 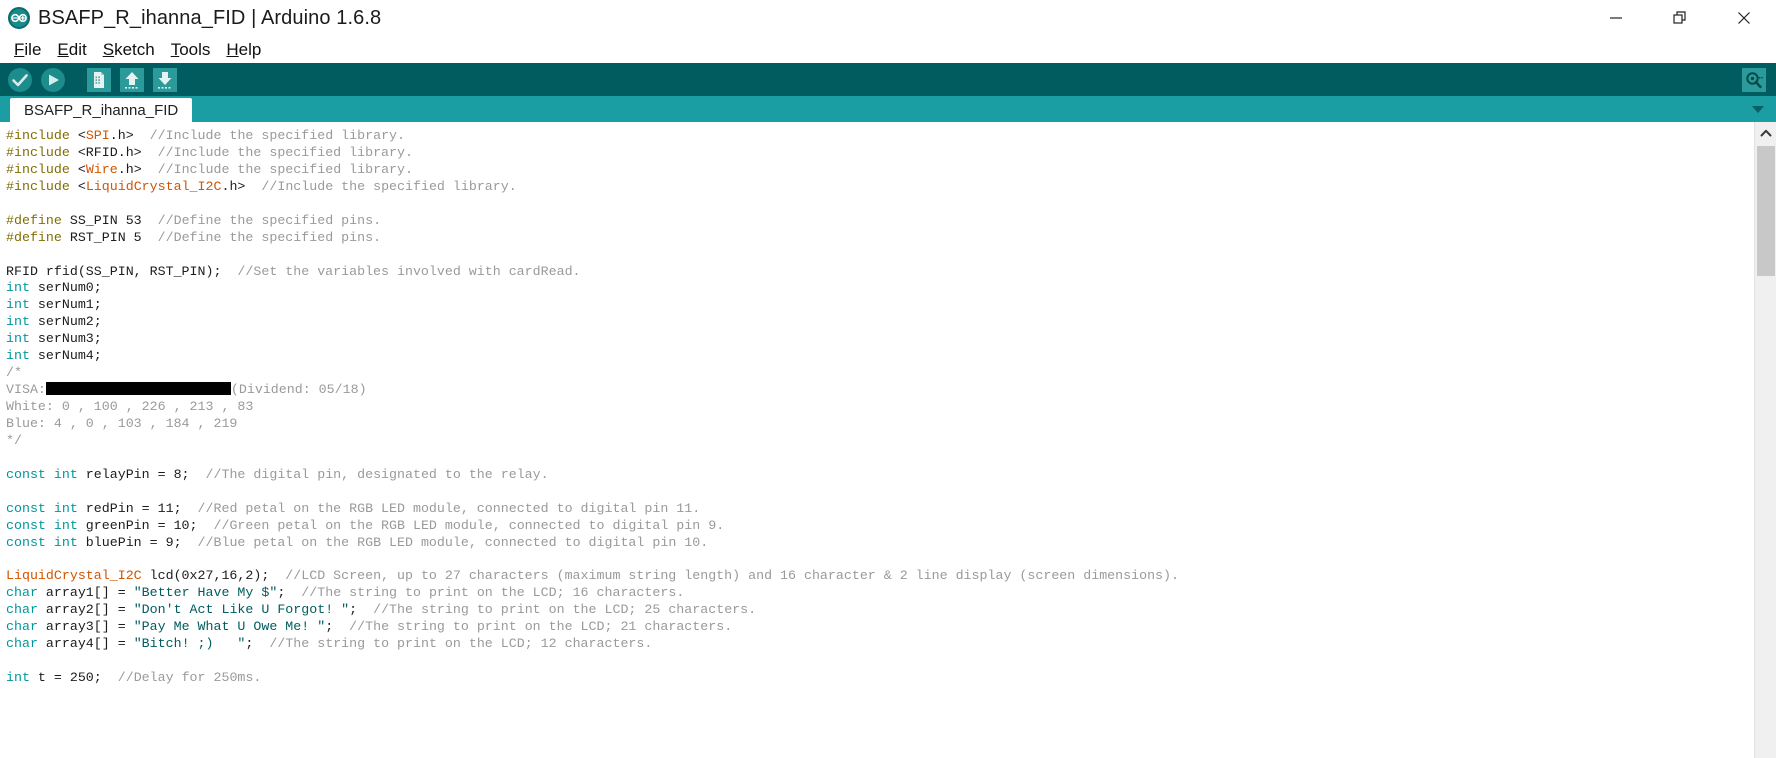 I want to click on code-line: int serNum2;, so click(x=880, y=322).